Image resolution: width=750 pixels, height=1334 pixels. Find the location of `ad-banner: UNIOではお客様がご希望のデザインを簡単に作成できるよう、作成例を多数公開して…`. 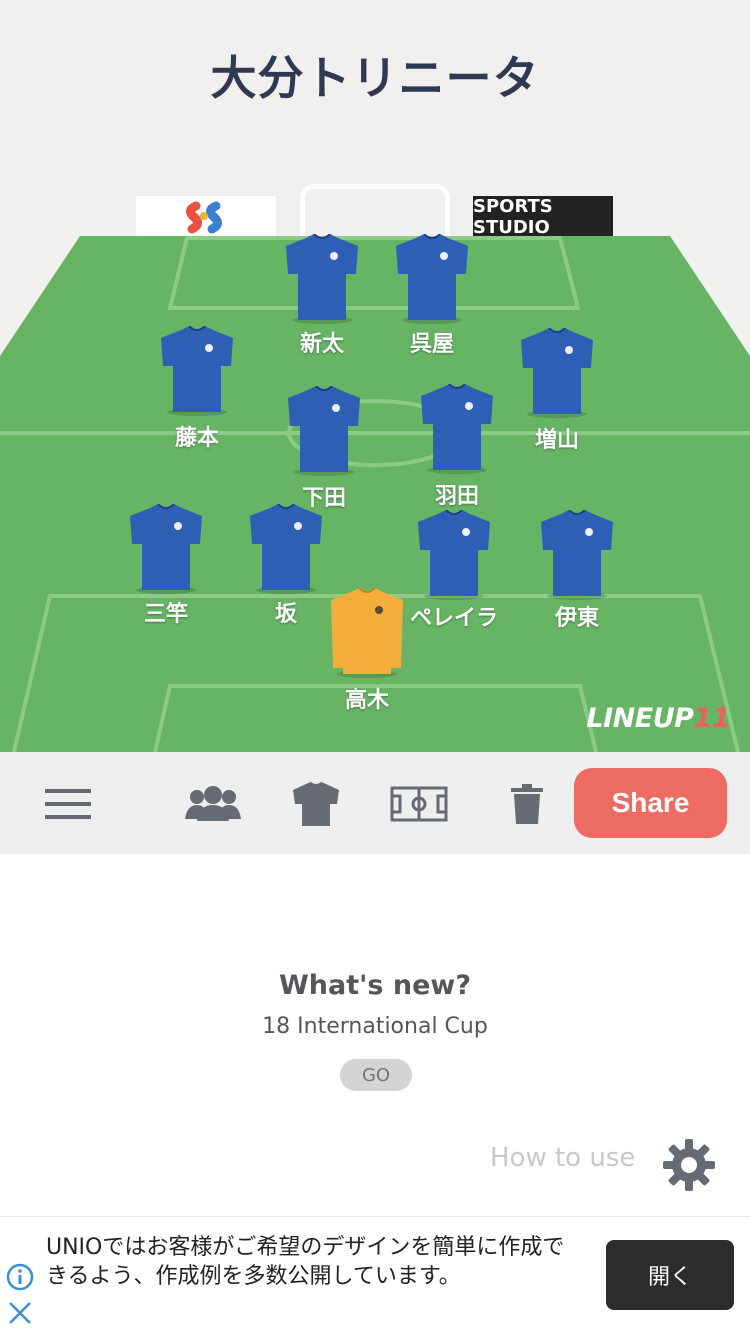

ad-banner: UNIOではお客様がご希望のデザインを簡単に作成できるよう、作成例を多数公開して… is located at coordinates (375, 1275).